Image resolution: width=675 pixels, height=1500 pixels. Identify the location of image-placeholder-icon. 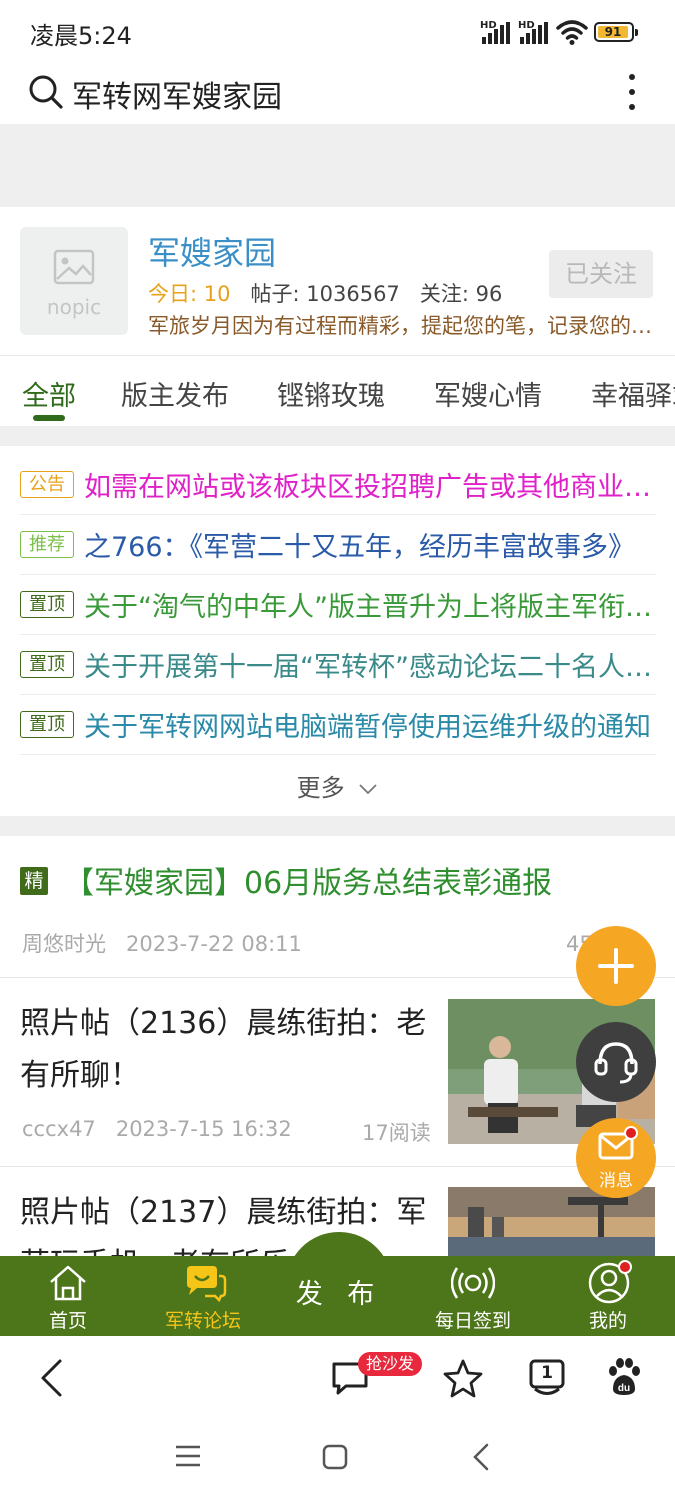
(74, 267).